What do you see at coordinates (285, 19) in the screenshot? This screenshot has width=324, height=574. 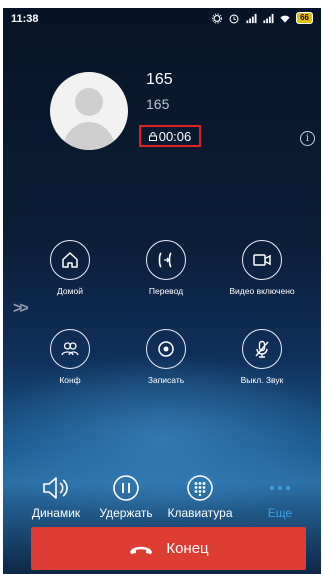 I see `wifi-icon` at bounding box center [285, 19].